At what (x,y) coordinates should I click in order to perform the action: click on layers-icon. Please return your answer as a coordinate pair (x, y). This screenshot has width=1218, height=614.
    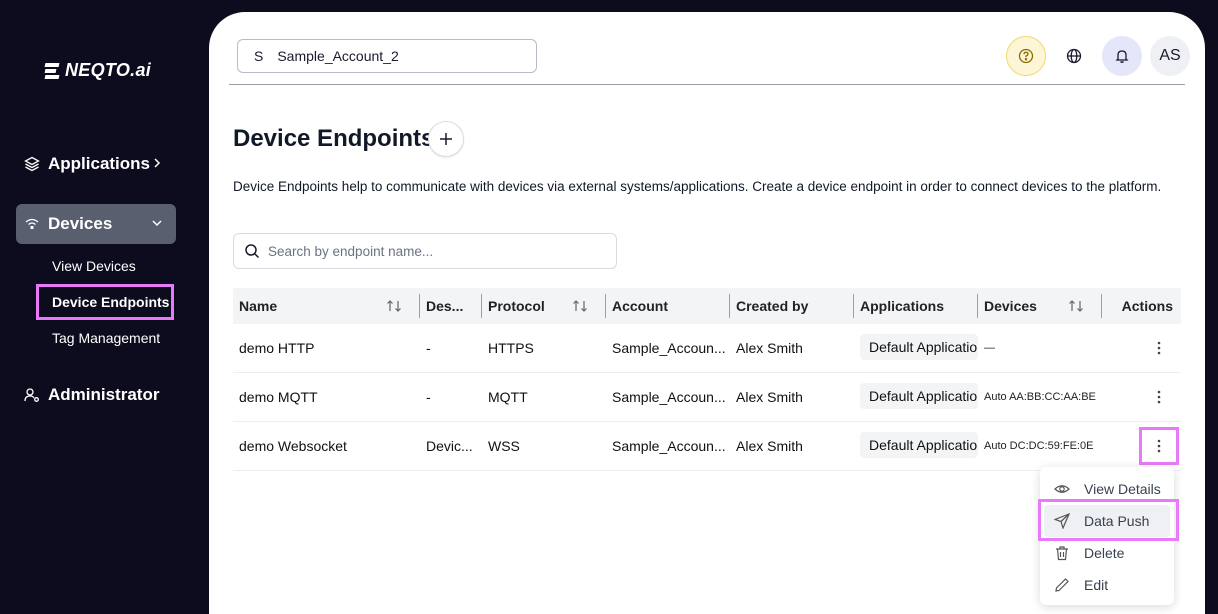
    Looking at the image, I should click on (32, 164).